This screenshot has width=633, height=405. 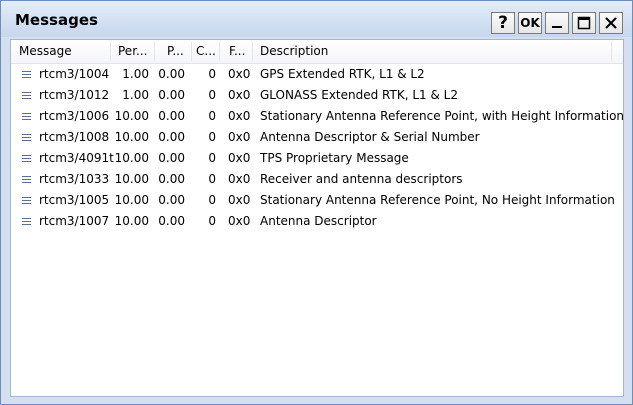 I want to click on maximize-button, so click(x=584, y=23).